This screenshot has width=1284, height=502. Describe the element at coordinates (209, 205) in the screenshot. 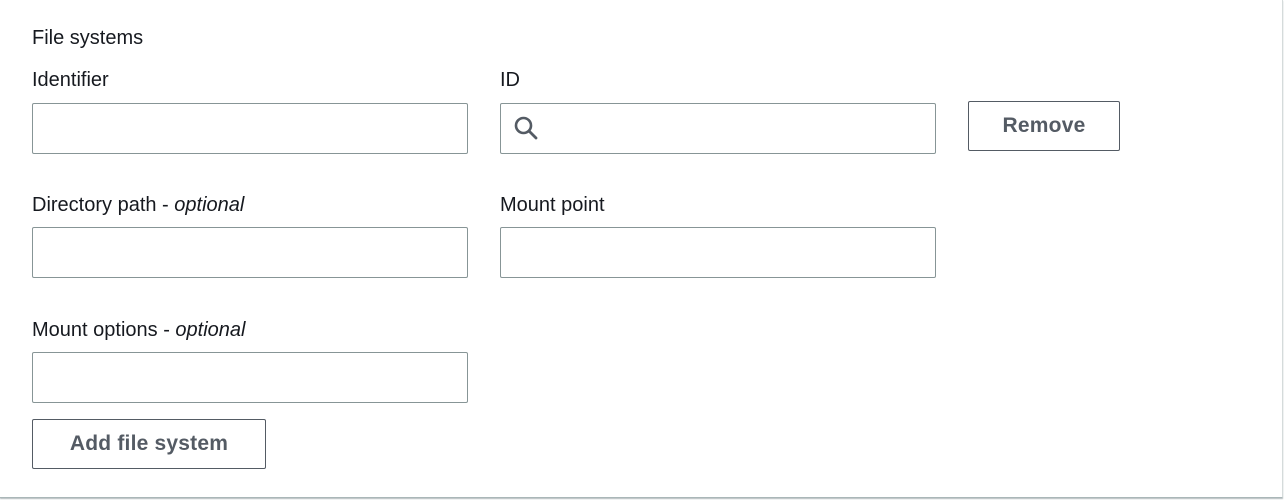

I see `directory-path-optional-text: optional` at that location.